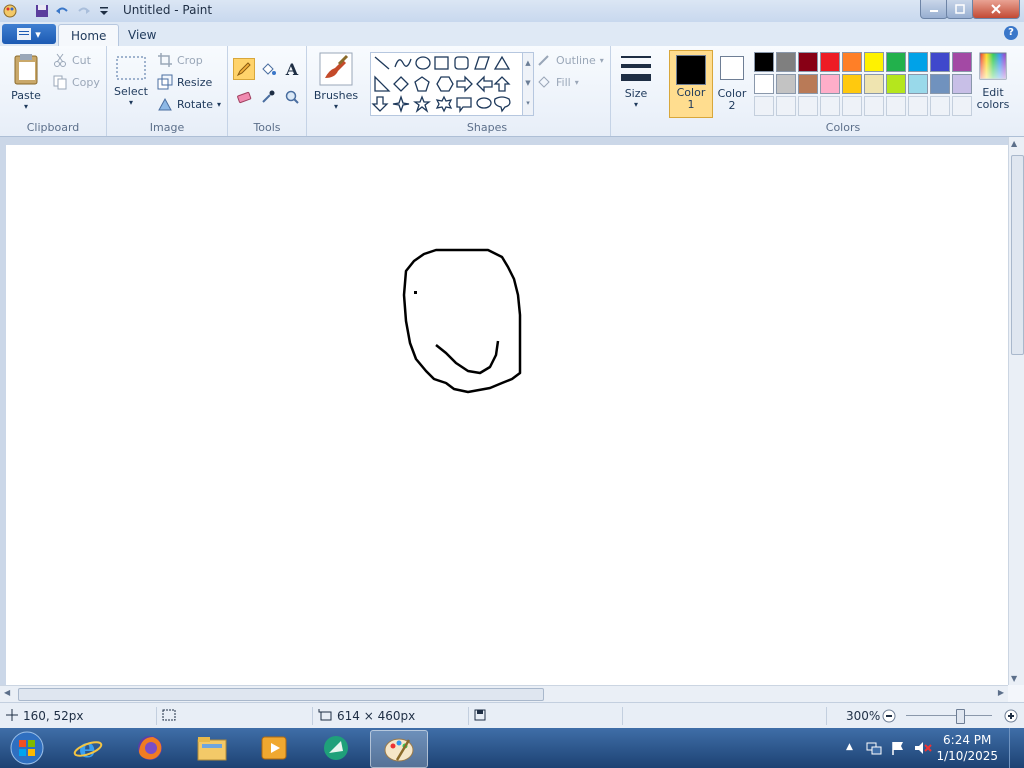 This screenshot has height=768, width=1024. Describe the element at coordinates (1014, 678) in the screenshot. I see `scroll-down-arrow-icon: ▼` at that location.